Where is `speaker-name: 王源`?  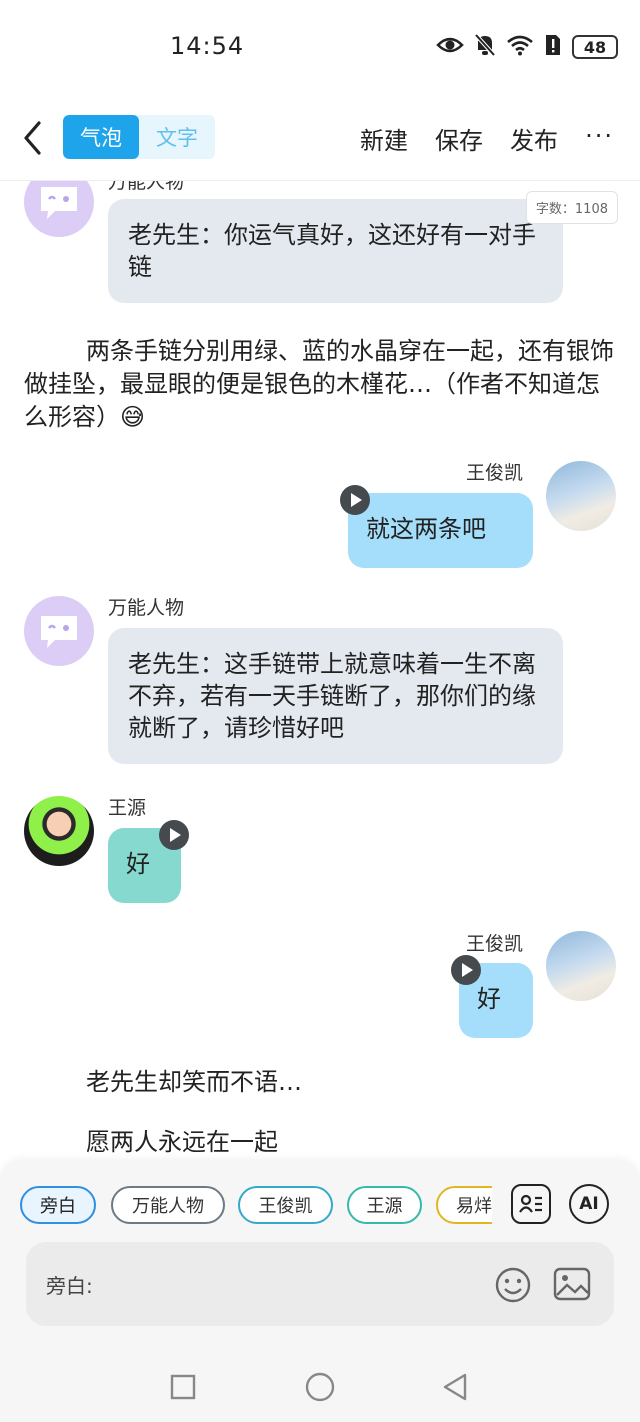
speaker-name: 王源 is located at coordinates (127, 808).